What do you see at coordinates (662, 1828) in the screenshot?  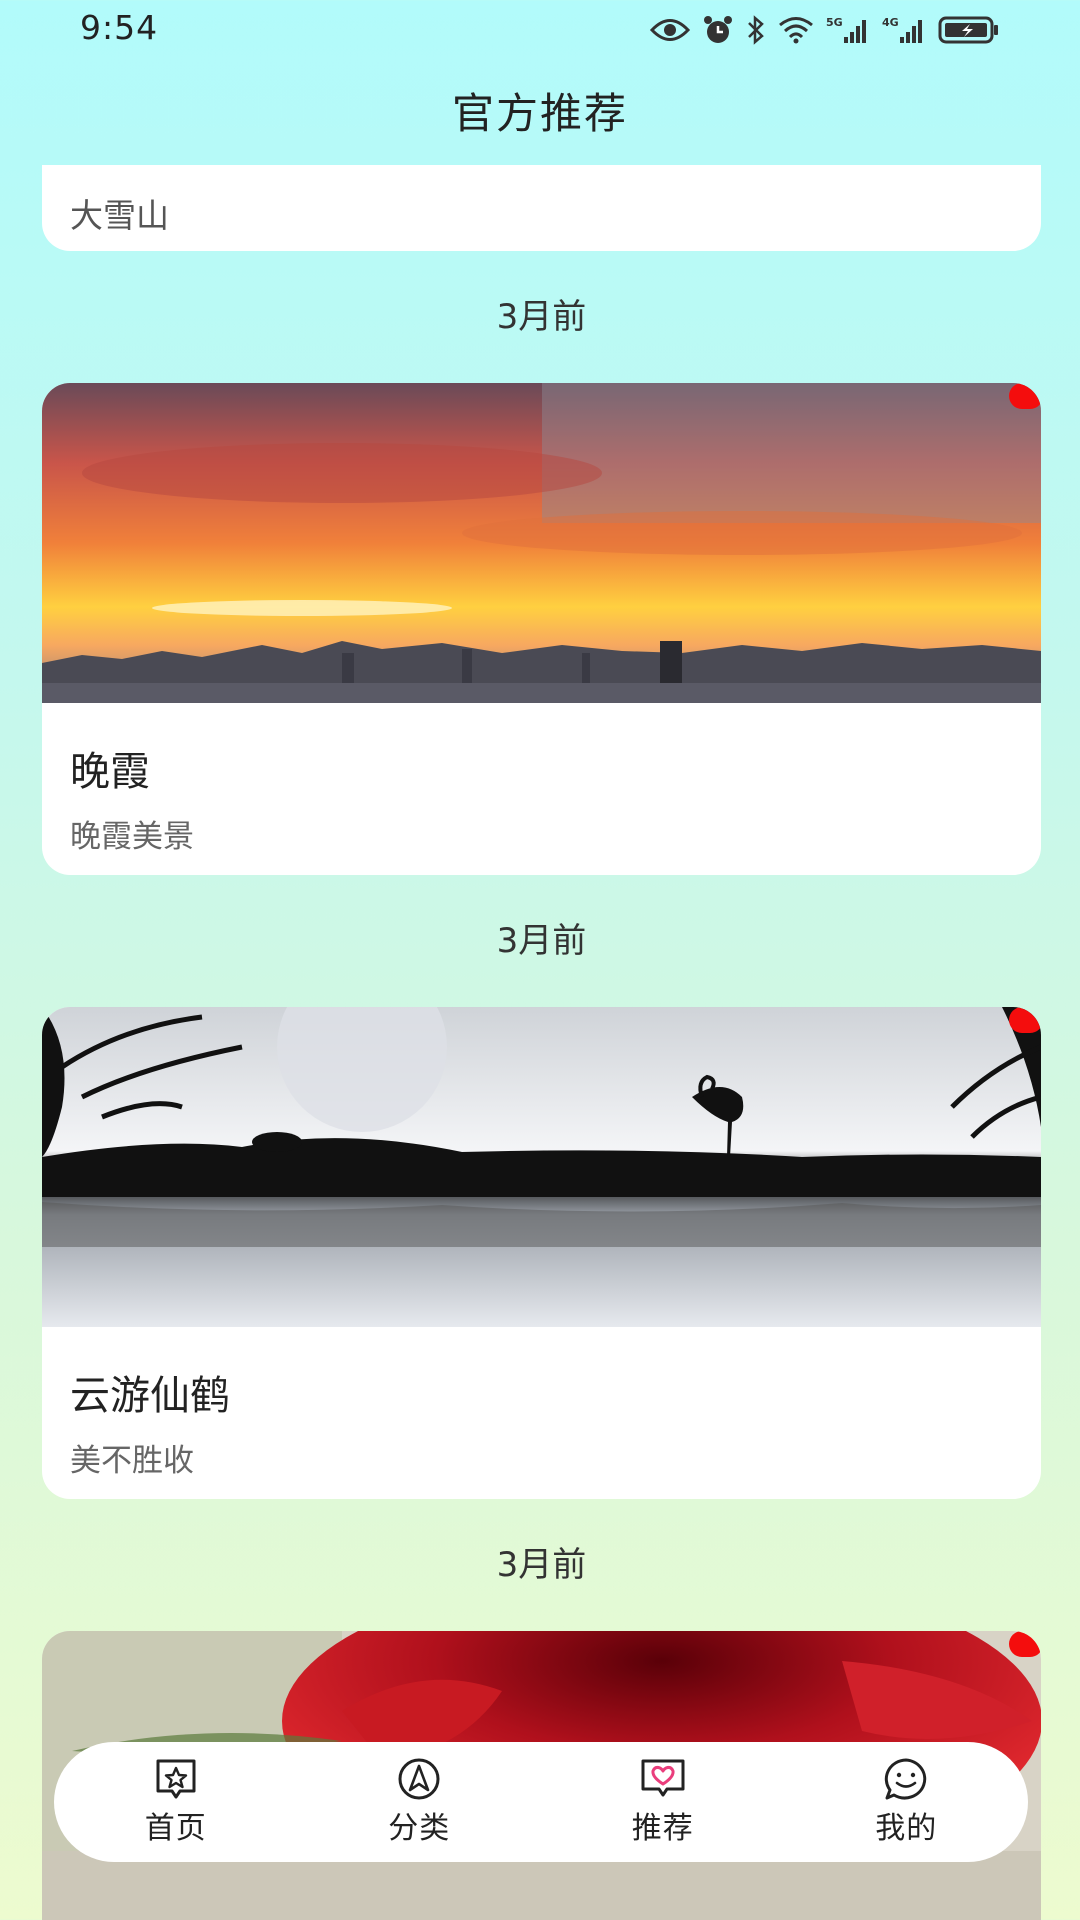 I see `nav-label: 推荐` at bounding box center [662, 1828].